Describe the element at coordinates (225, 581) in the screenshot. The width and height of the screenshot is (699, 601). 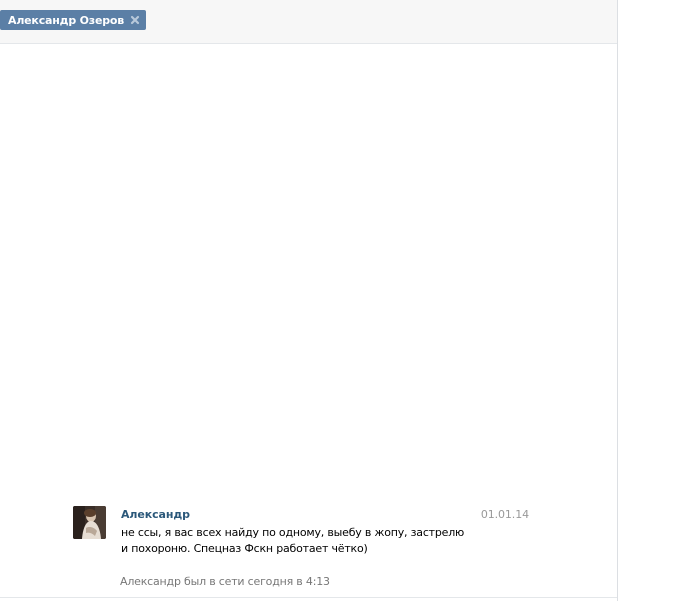
I see `peer-online-status: Александр был в сети сегодня в 4:13` at that location.